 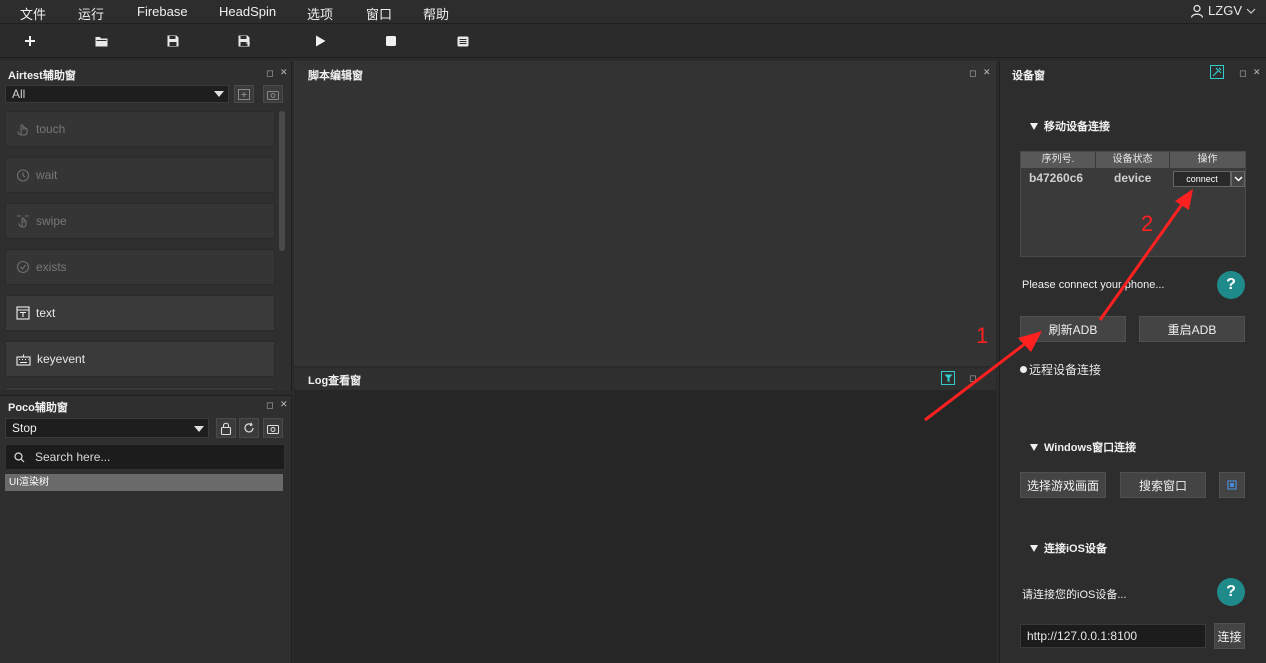 I want to click on api-next-button-partial, so click(x=140, y=389).